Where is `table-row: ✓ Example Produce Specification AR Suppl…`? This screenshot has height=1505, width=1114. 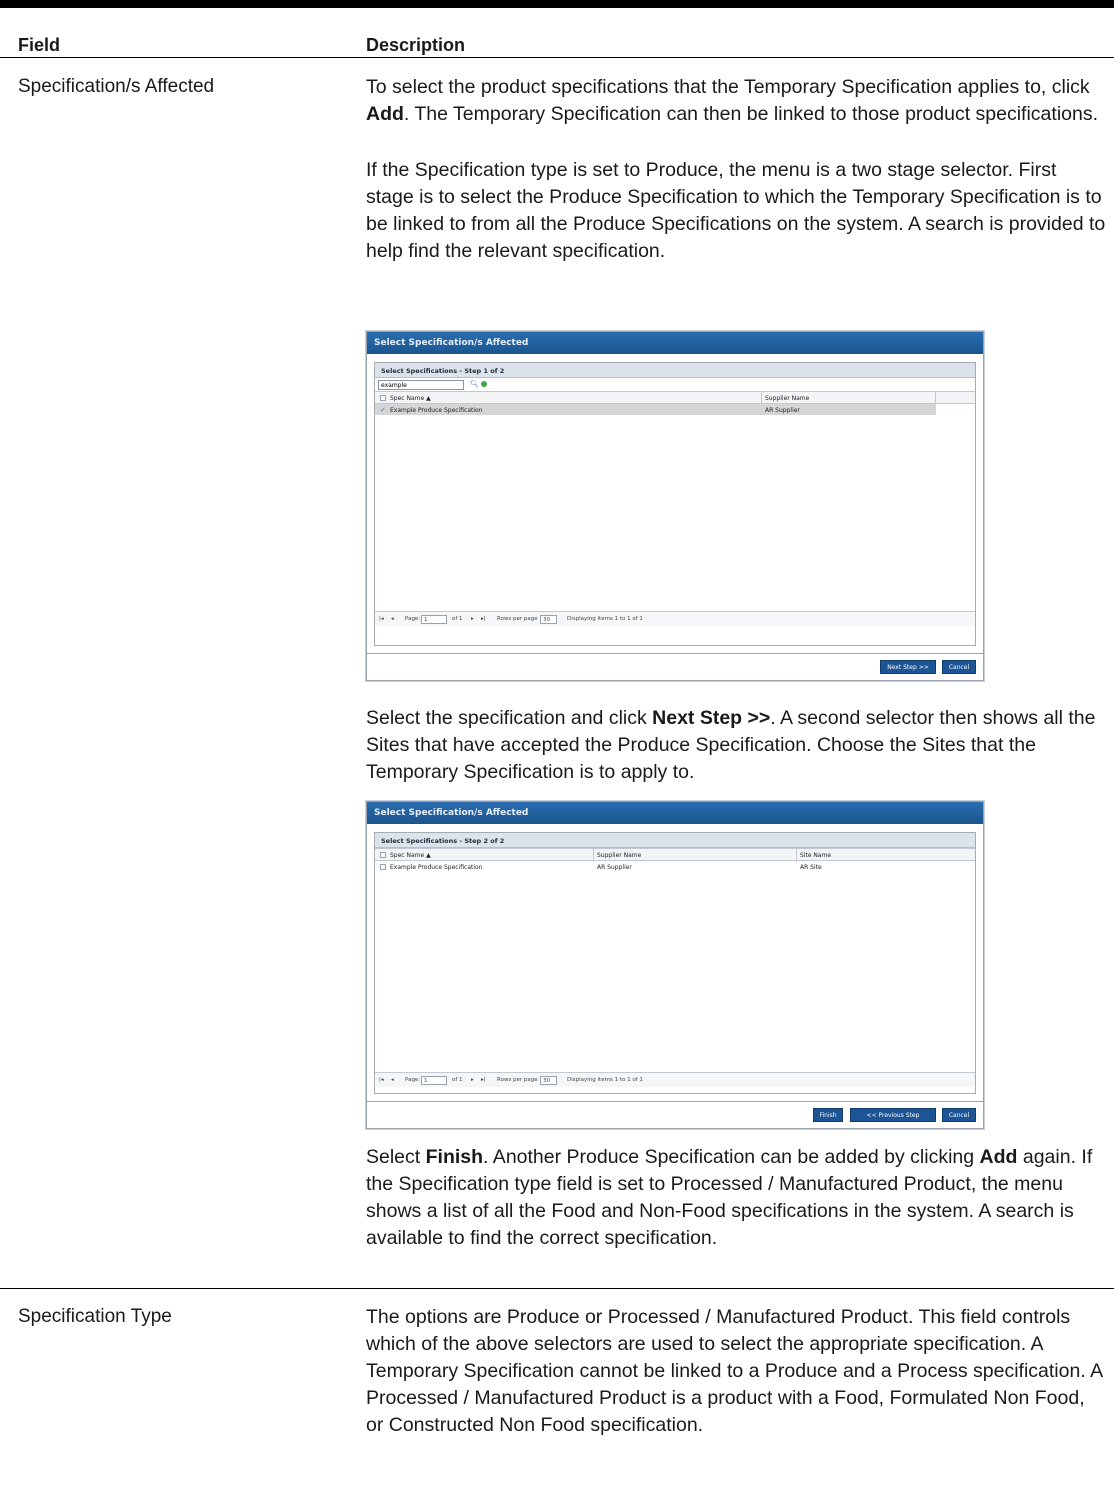 table-row: ✓ Example Produce Specification AR Suppl… is located at coordinates (655, 409).